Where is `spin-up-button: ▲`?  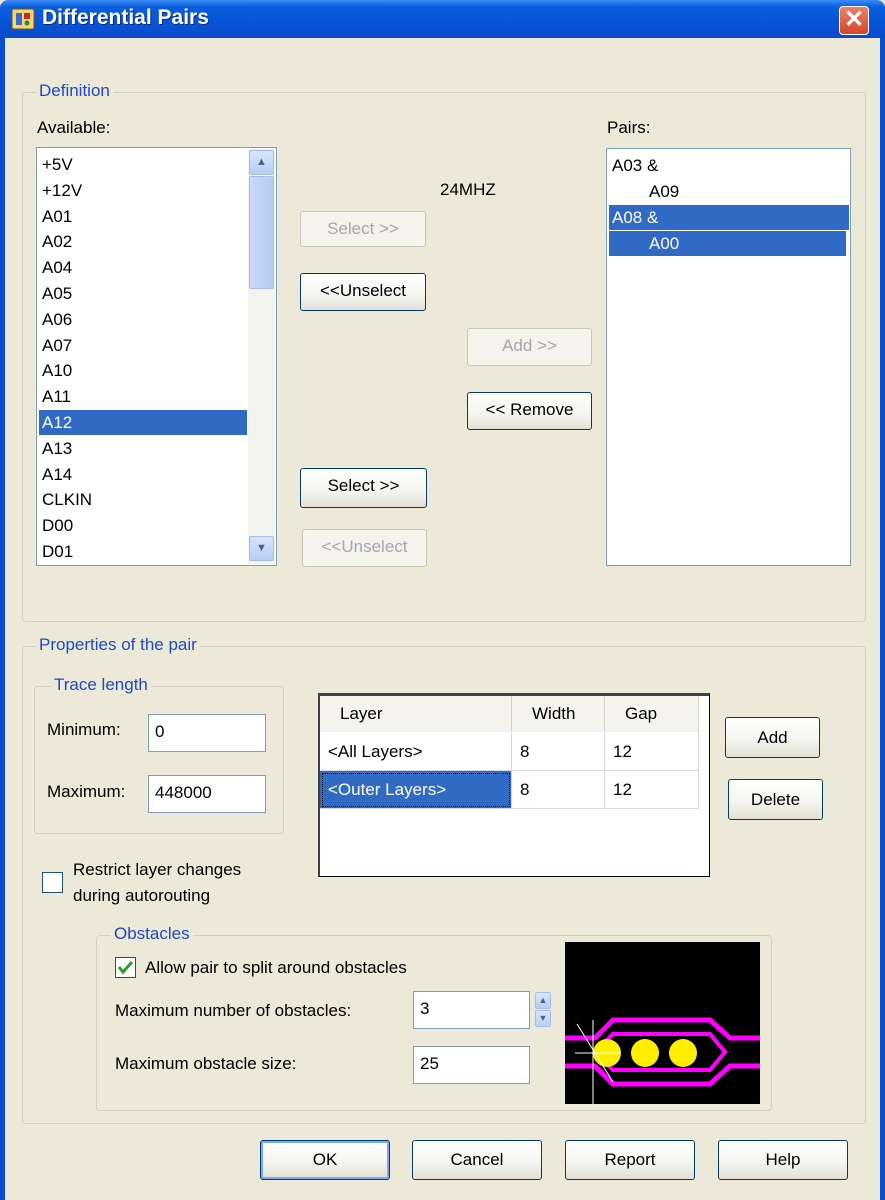
spin-up-button: ▲ is located at coordinates (543, 1000).